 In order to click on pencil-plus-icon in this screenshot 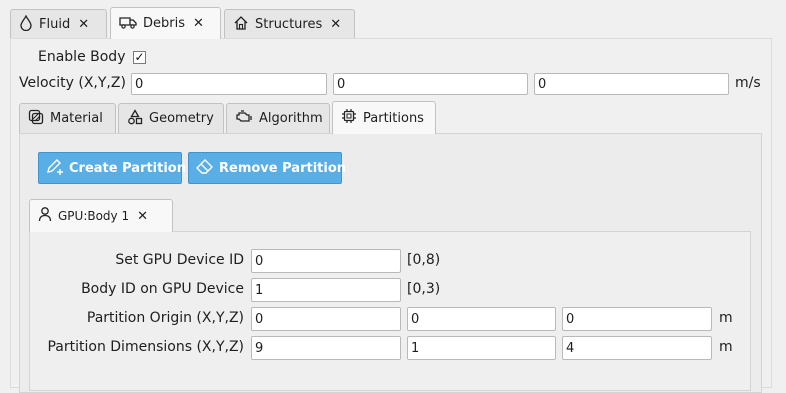, I will do `click(55, 168)`.